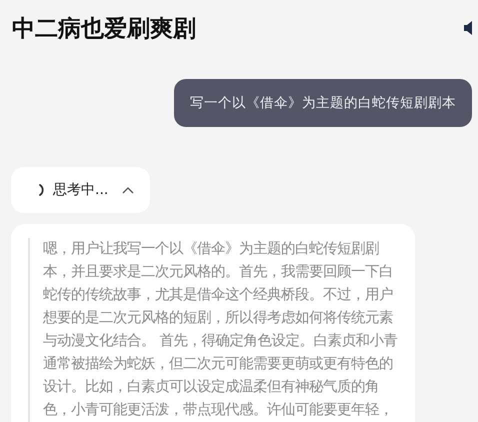 The width and height of the screenshot is (478, 422). I want to click on chevron-icon, so click(128, 190).